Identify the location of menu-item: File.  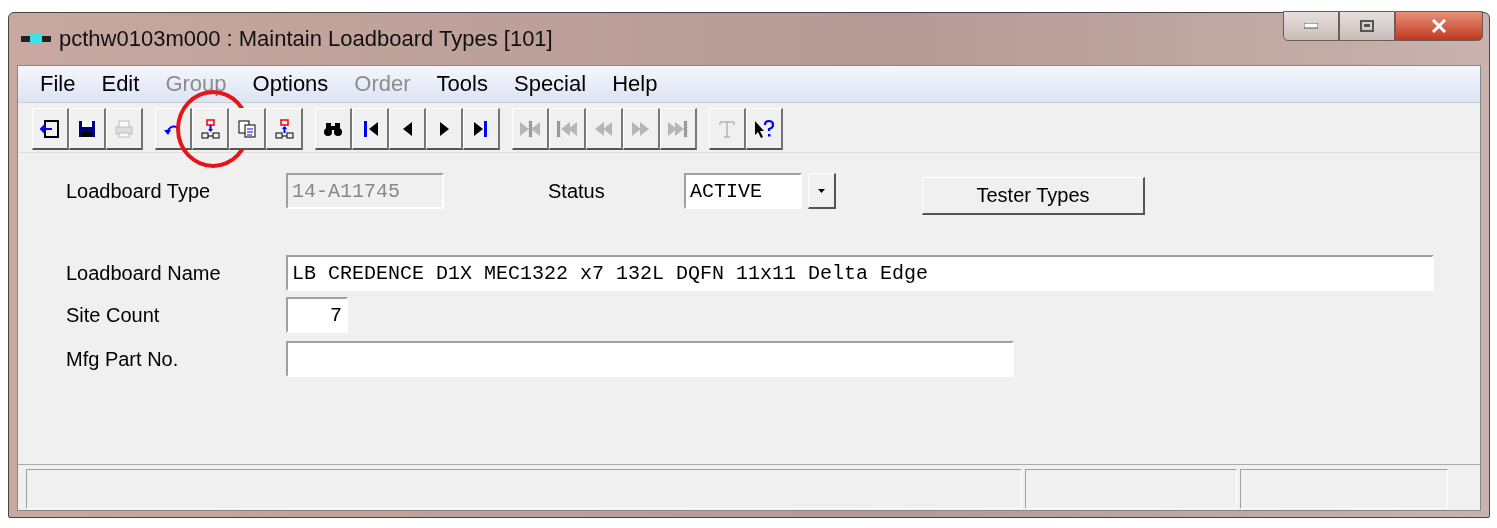
(59, 84).